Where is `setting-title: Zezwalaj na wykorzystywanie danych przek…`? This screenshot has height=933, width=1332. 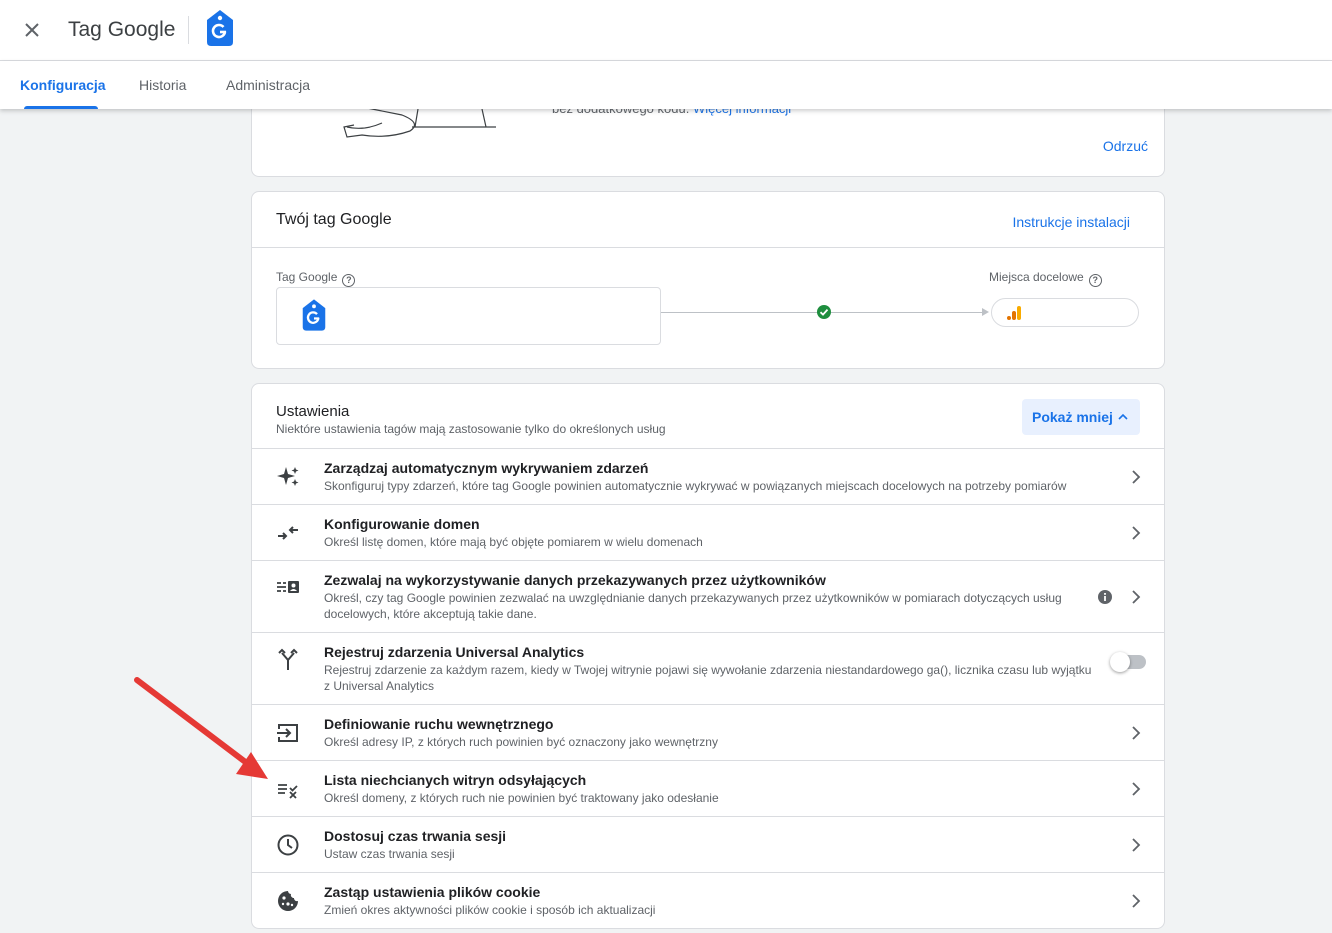 setting-title: Zezwalaj na wykorzystywanie danych przek… is located at coordinates (575, 580).